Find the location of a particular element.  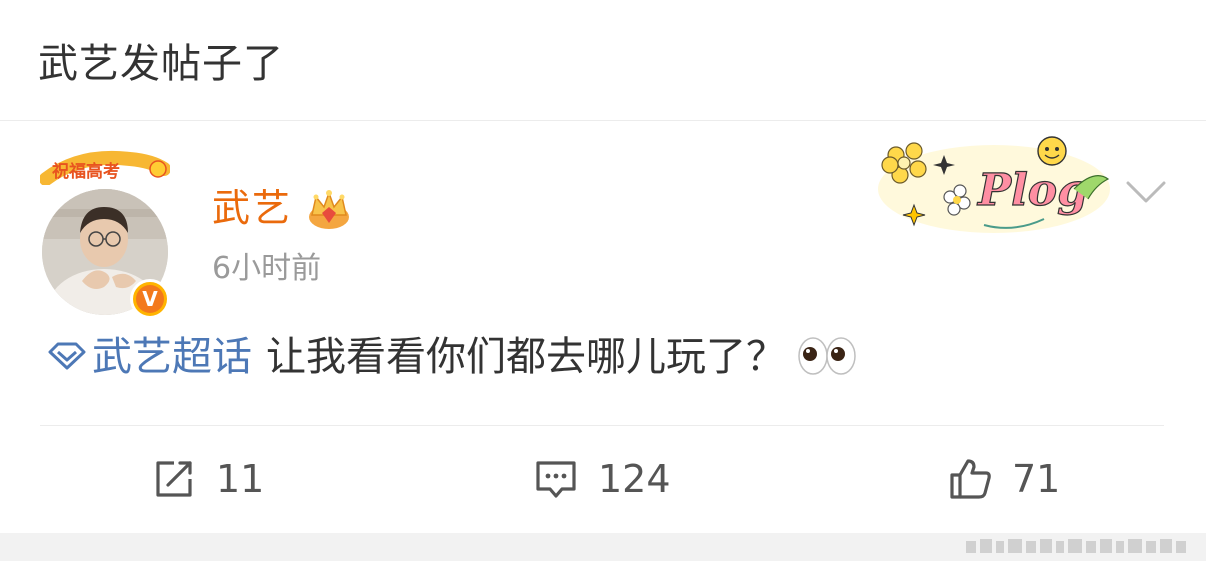

avatar-badge-label: 祝福高考 is located at coordinates (86, 171).